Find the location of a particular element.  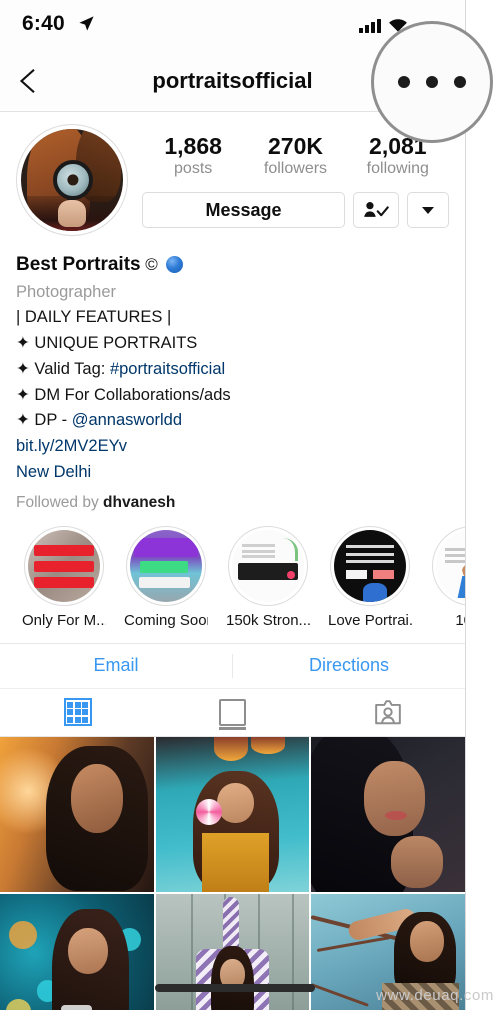

stat-label: followers is located at coordinates (295, 169).